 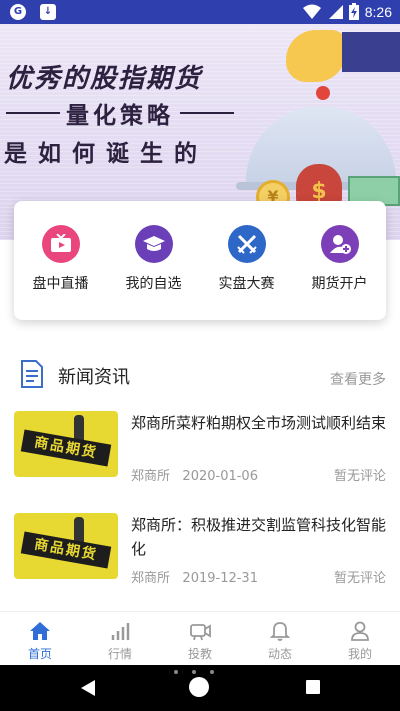 I want to click on home-button-icon, so click(x=199, y=687).